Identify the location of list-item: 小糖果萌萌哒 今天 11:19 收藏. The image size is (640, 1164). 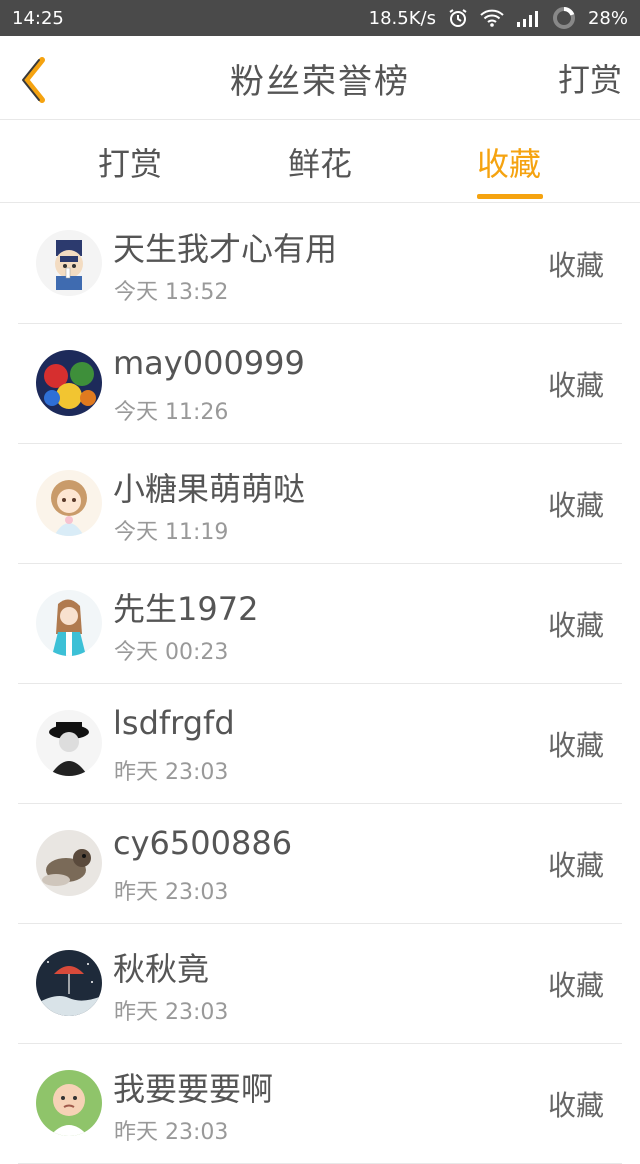
(320, 504).